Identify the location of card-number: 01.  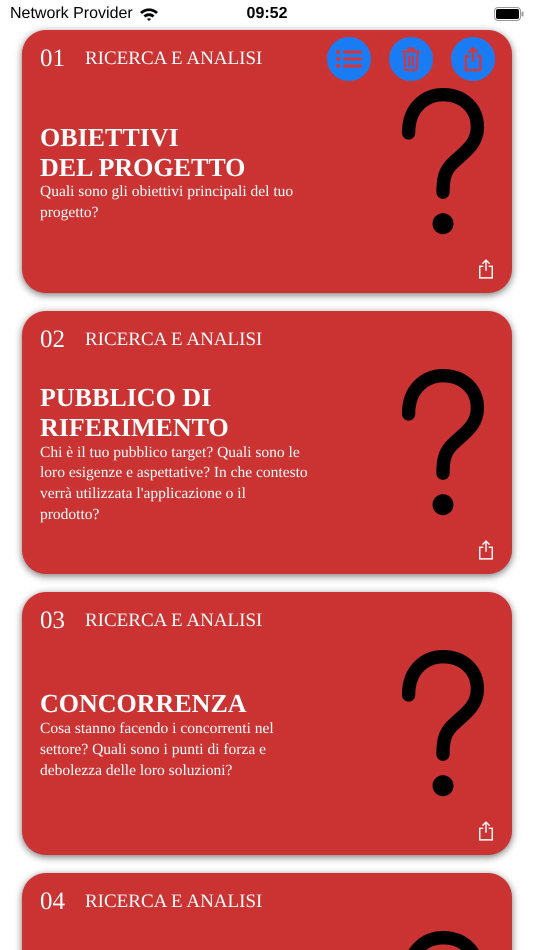
(52, 59).